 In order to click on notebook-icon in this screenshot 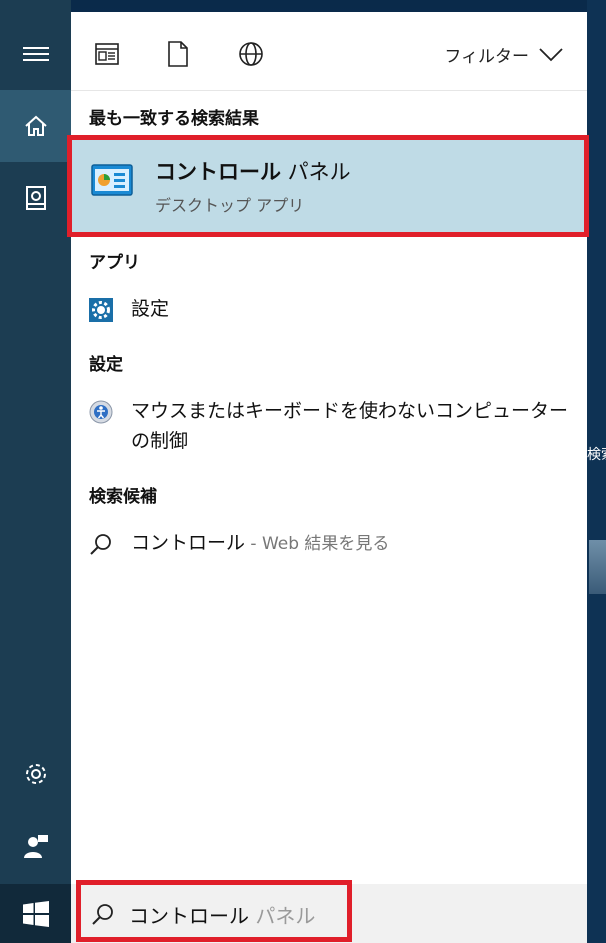, I will do `click(35, 198)`.